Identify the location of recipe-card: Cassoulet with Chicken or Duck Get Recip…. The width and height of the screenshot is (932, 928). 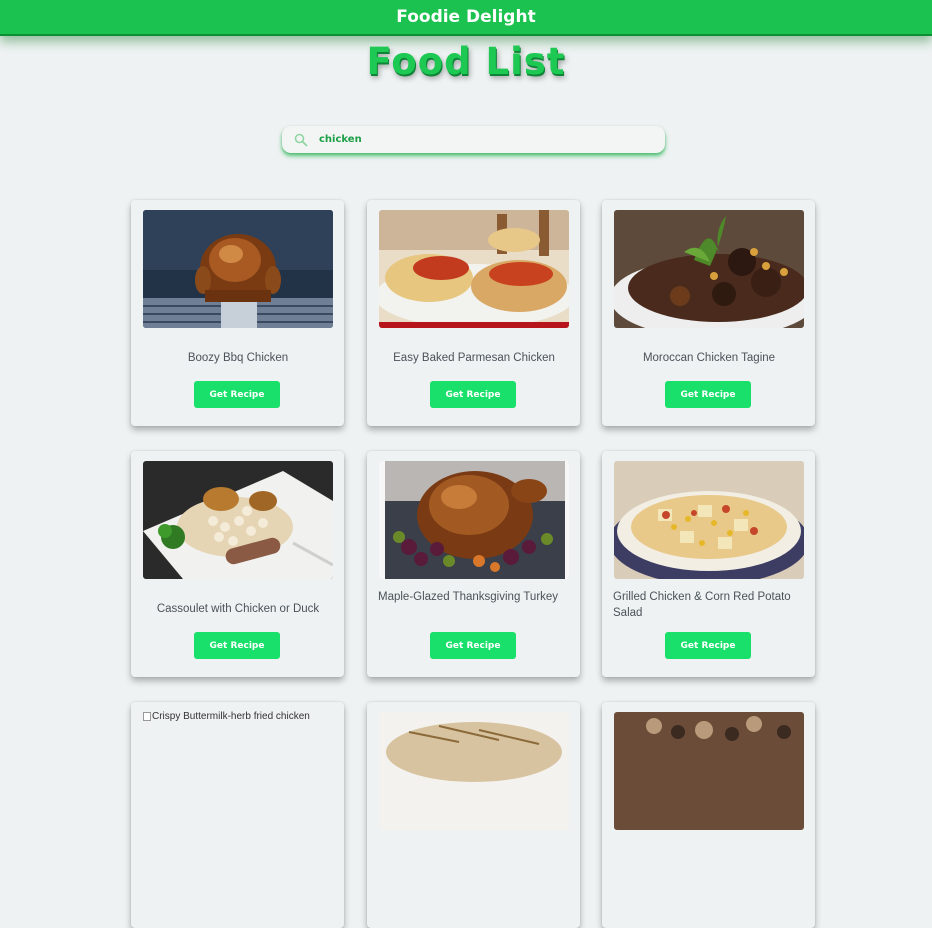
(237, 564).